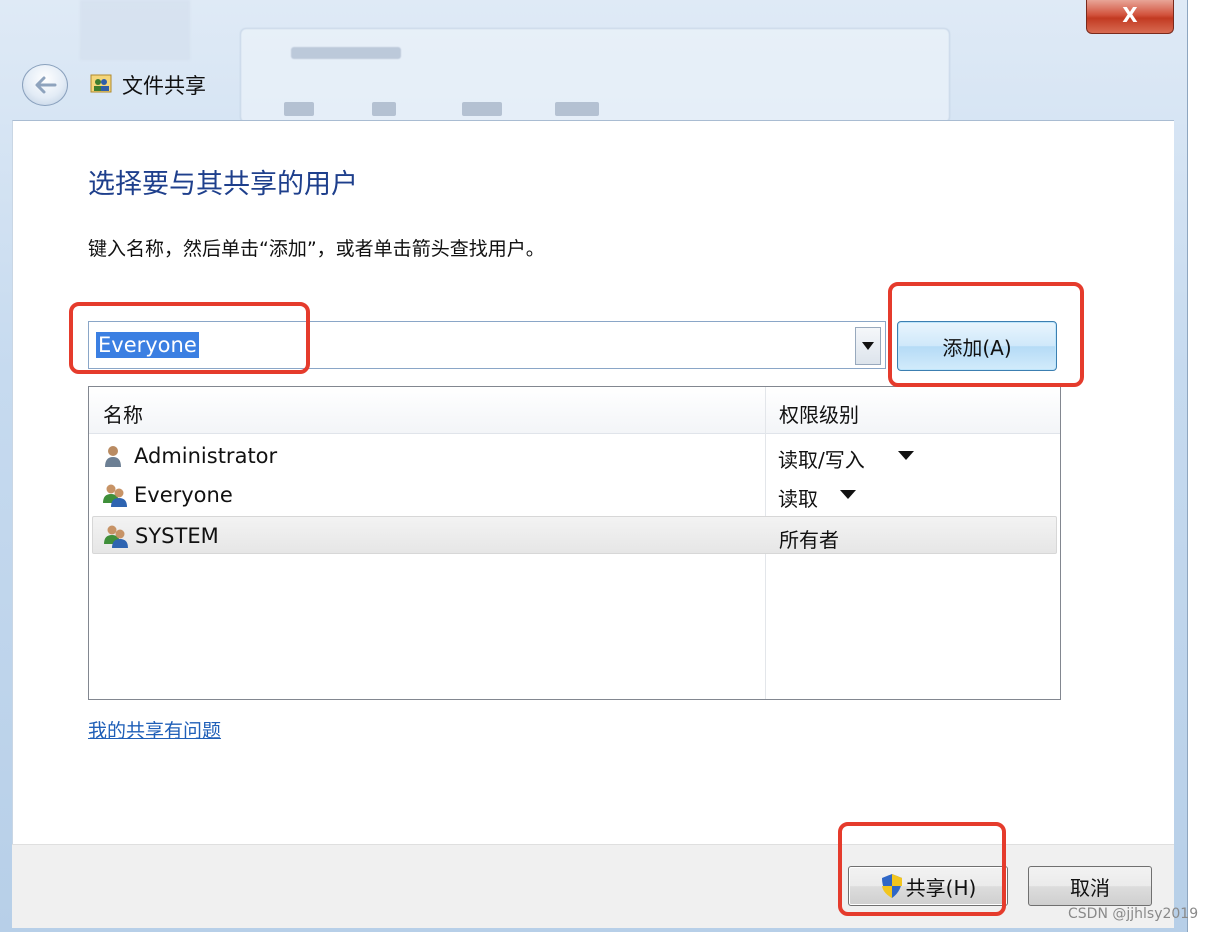 This screenshot has width=1218, height=932. Describe the element at coordinates (574, 535) in the screenshot. I see `list-item: SYSTEM 所有者` at that location.